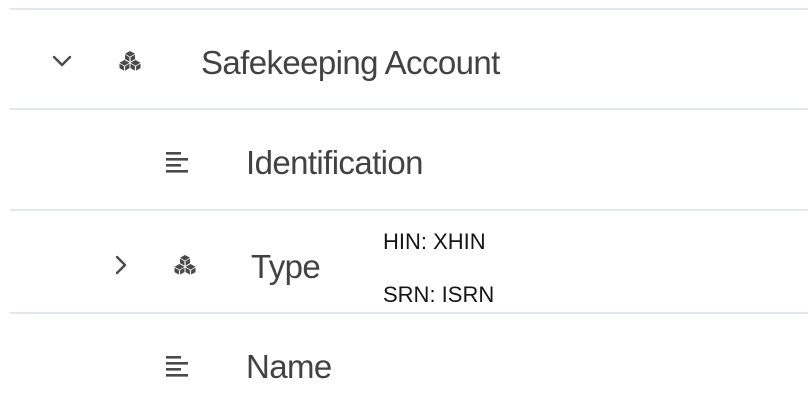  Describe the element at coordinates (289, 366) in the screenshot. I see `tree-row-label: Name` at that location.